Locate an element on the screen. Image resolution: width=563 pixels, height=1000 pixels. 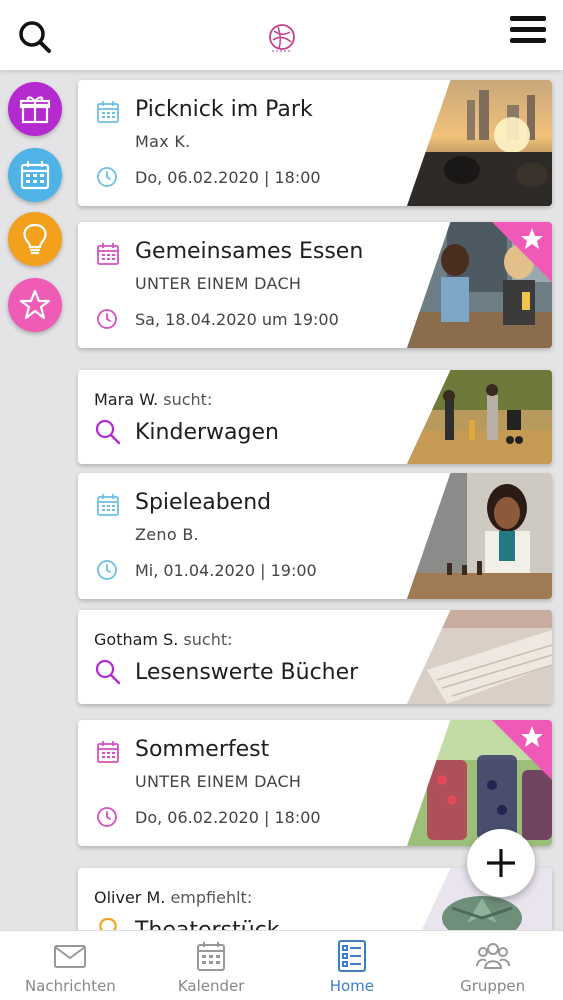
category-idea-button is located at coordinates (35, 239).